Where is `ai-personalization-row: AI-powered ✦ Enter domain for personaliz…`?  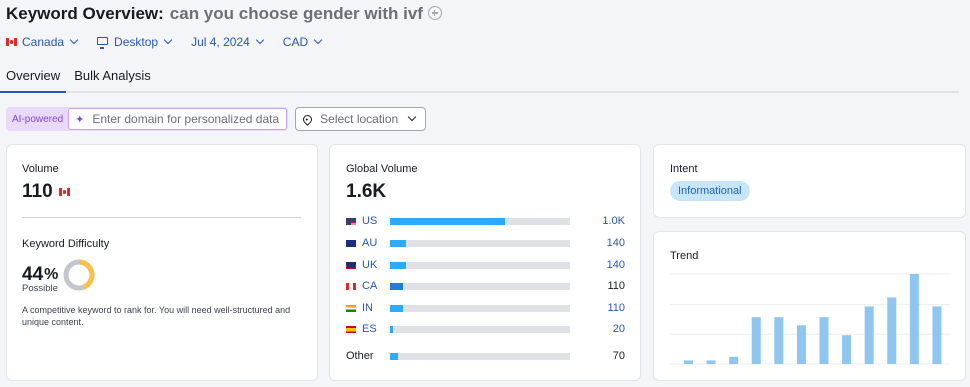
ai-personalization-row: AI-powered ✦ Enter domain for personaliz… is located at coordinates (216, 119).